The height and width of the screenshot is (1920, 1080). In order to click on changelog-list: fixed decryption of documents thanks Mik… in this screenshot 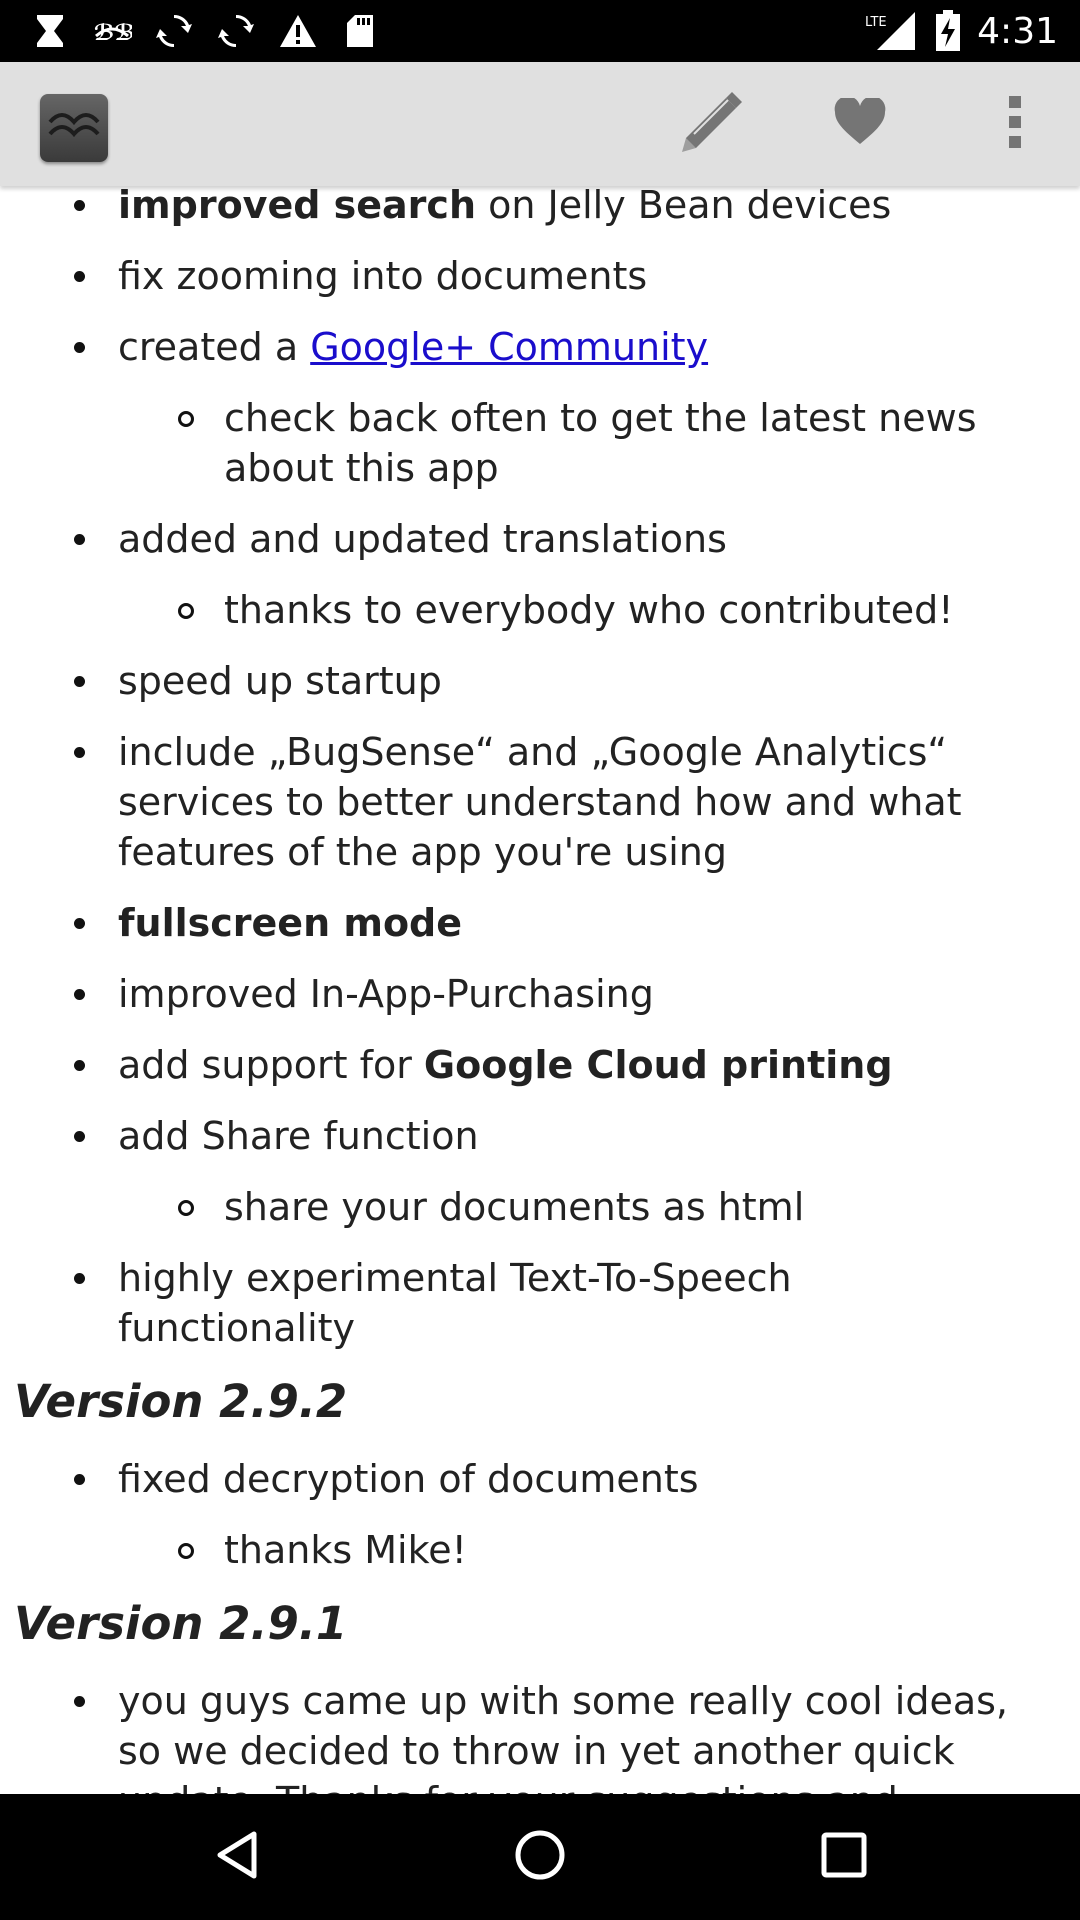, I will do `click(540, 1514)`.